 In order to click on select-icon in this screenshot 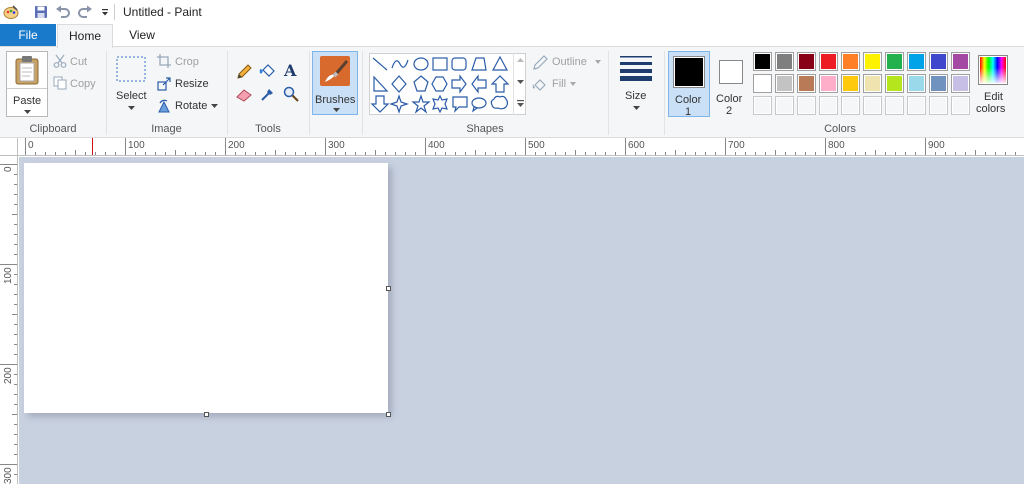, I will do `click(131, 69)`.